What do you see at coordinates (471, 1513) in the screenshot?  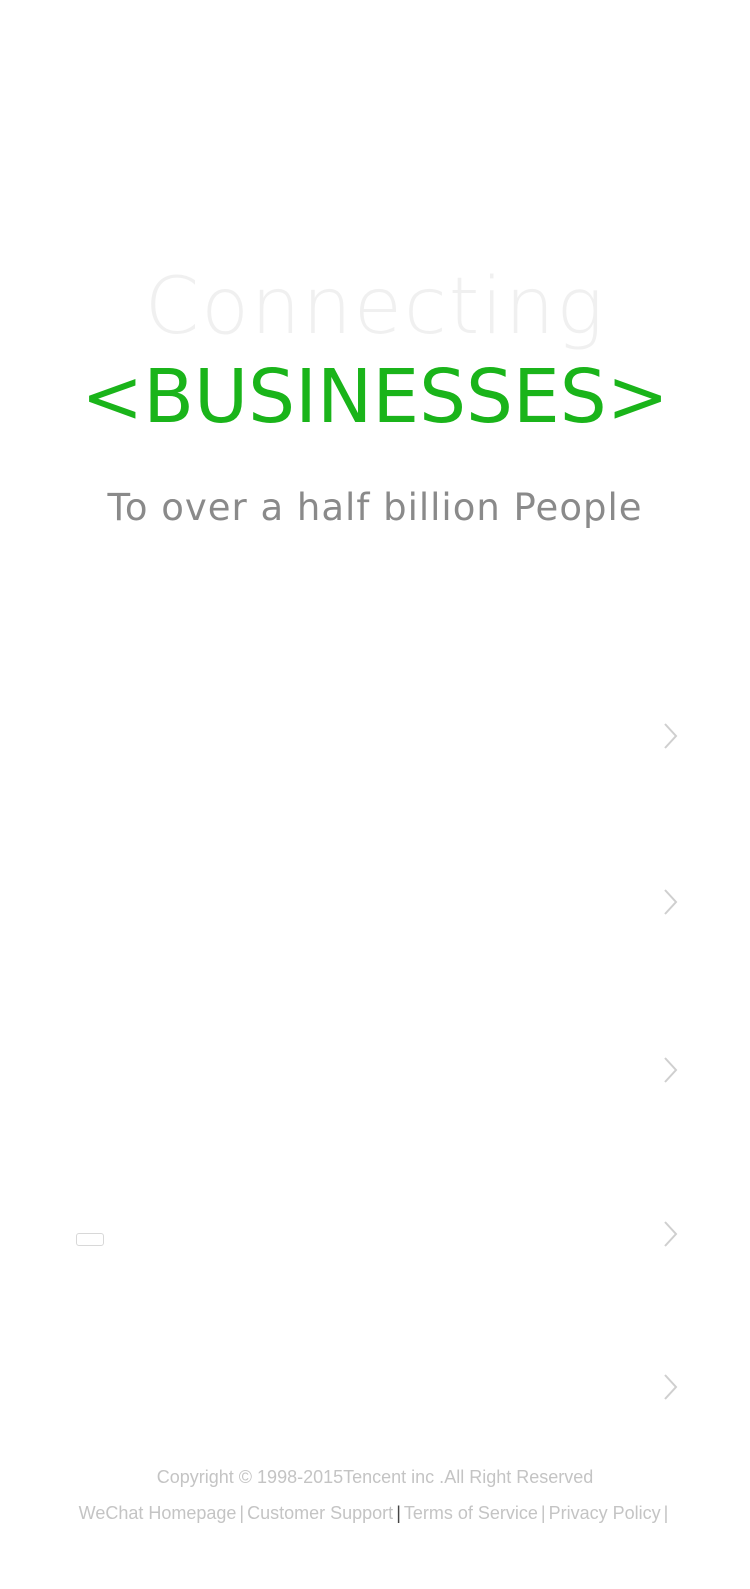 I see `terms-of-service-link: Terms of Service` at bounding box center [471, 1513].